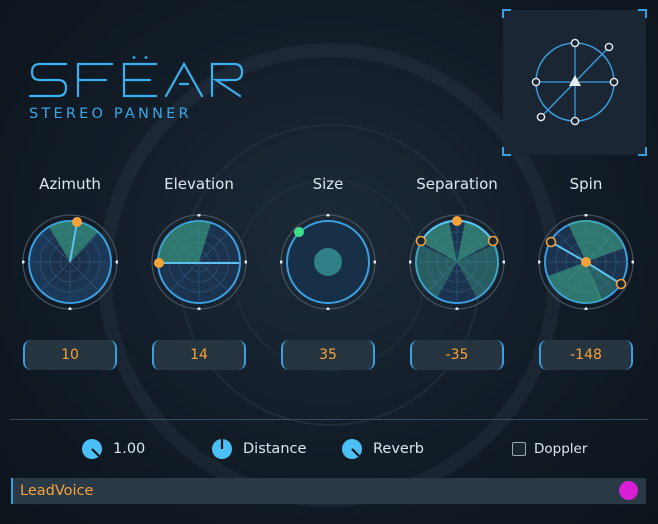 The width and height of the screenshot is (658, 524). I want to click on spin-value: -148, so click(586, 355).